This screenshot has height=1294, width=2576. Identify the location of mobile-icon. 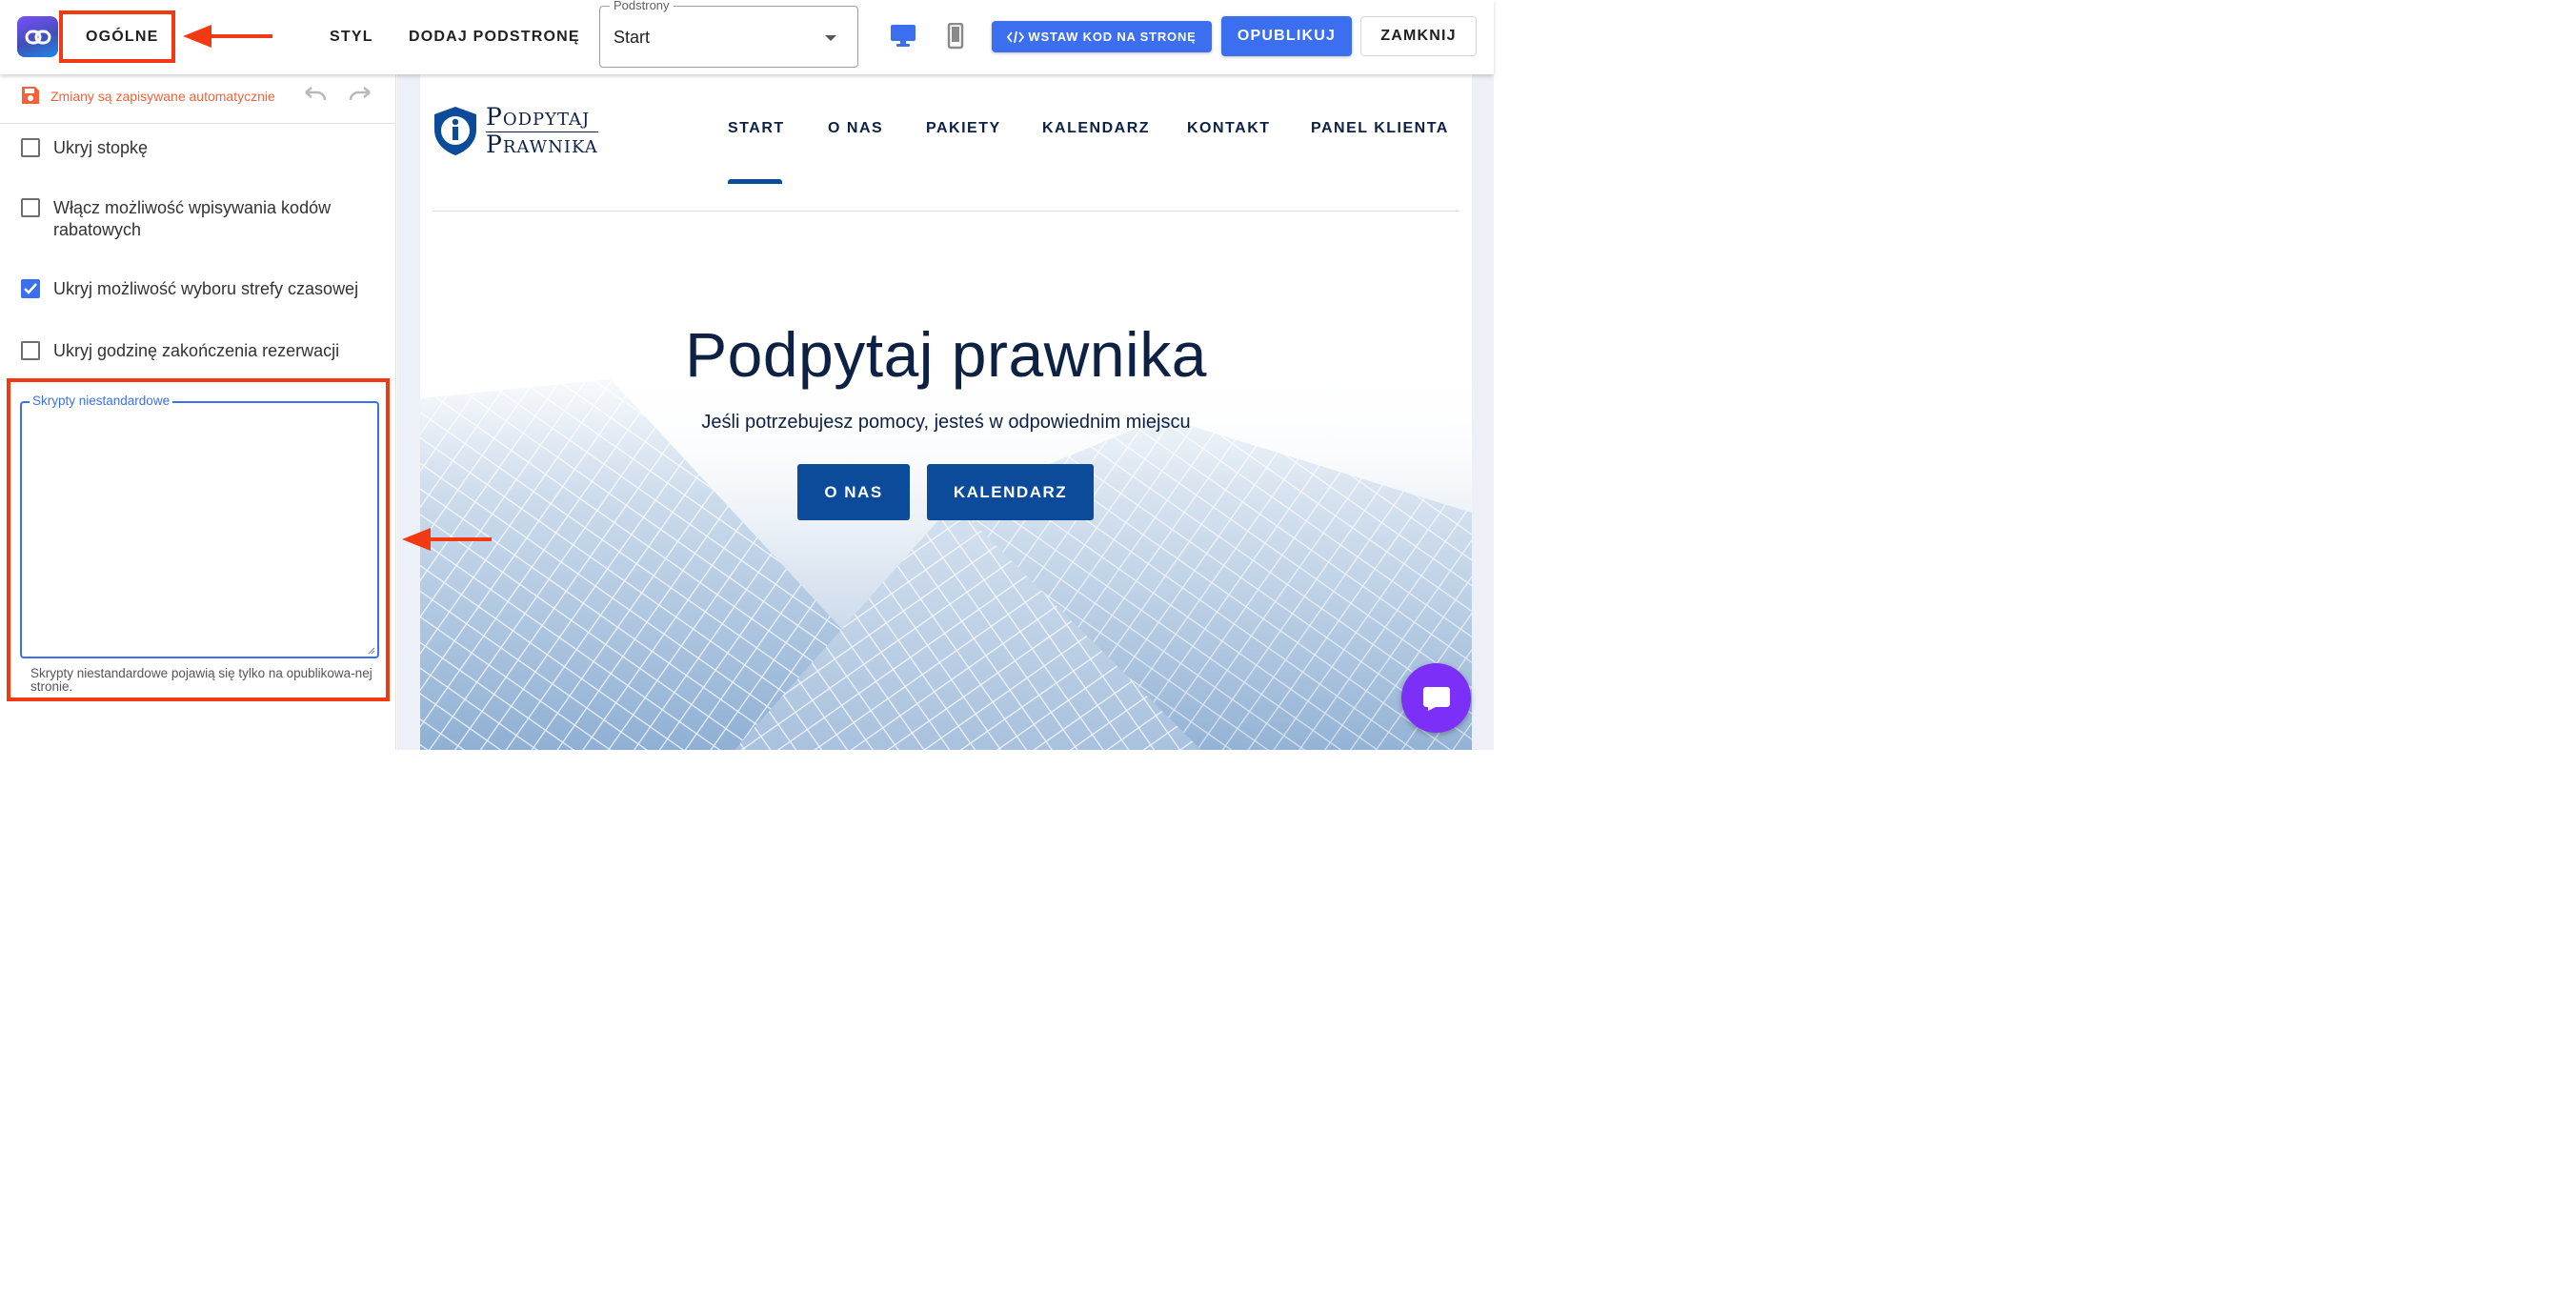
(956, 36).